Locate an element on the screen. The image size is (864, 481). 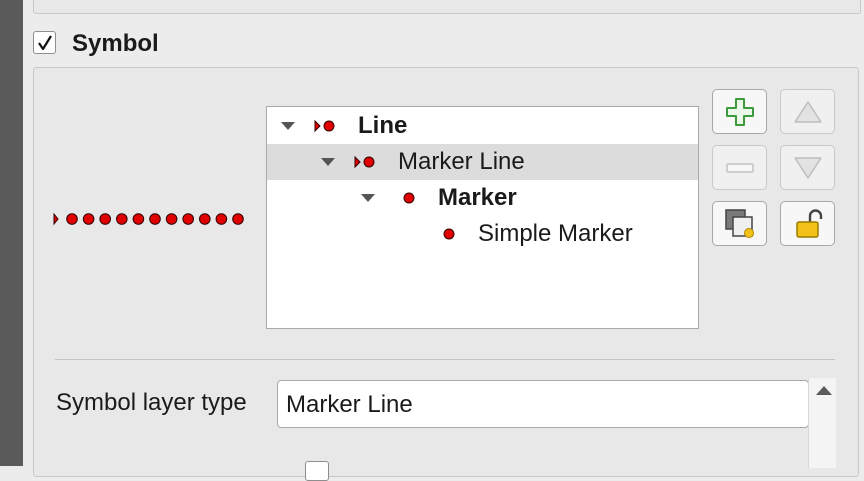
plus-icon is located at coordinates (739, 111).